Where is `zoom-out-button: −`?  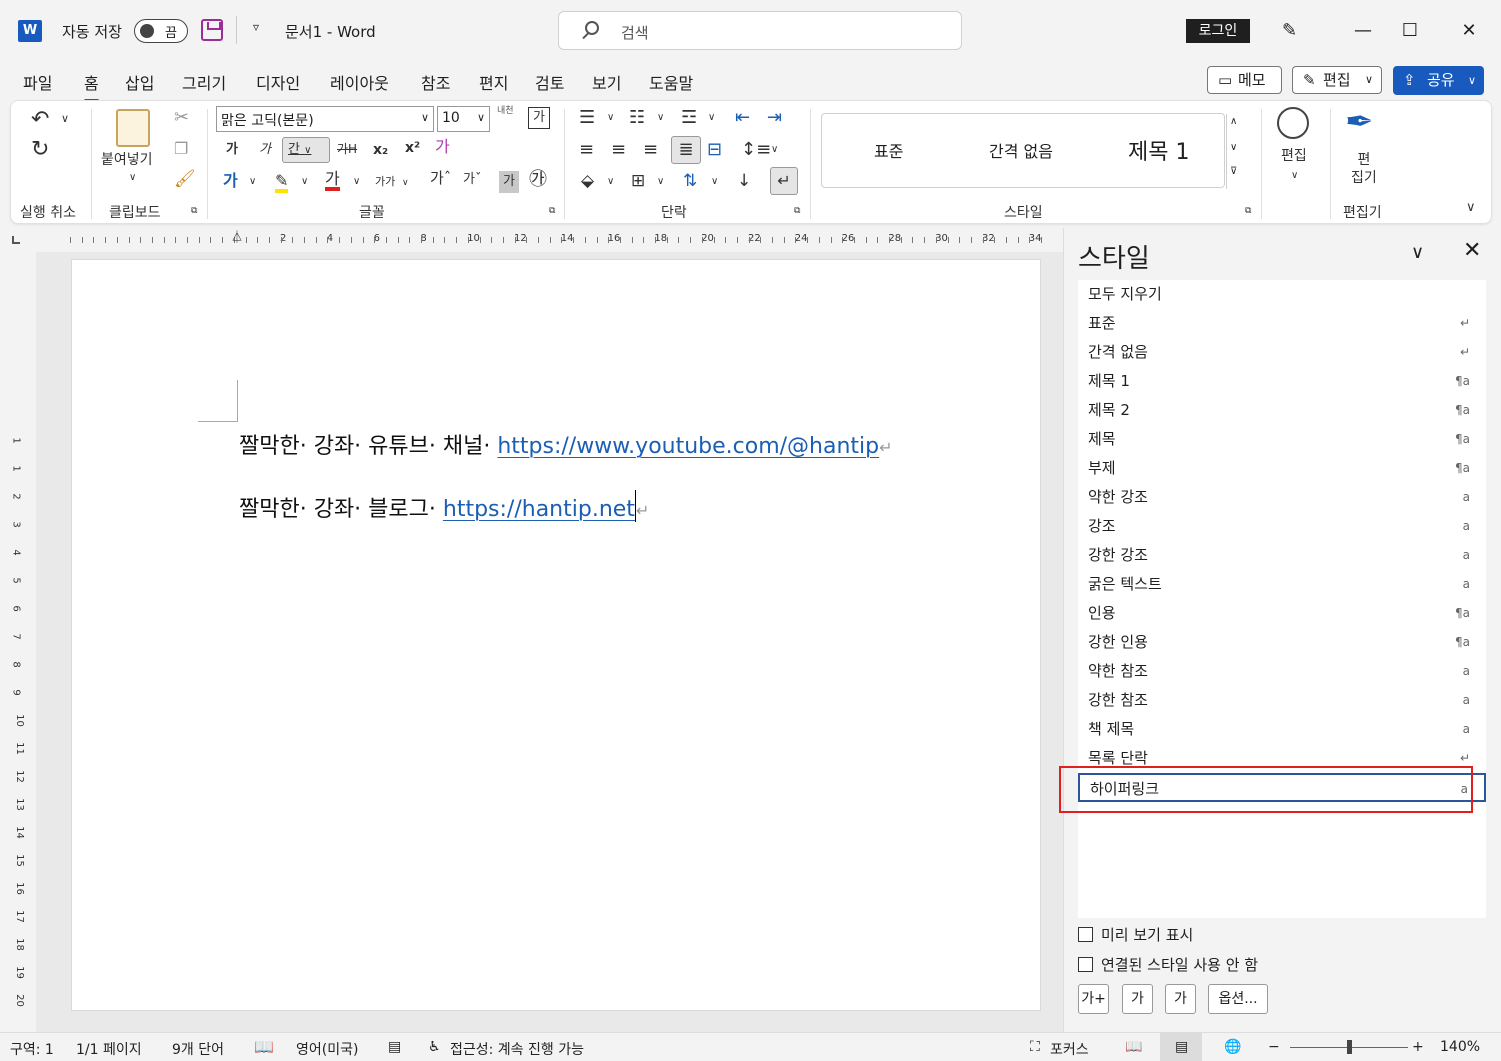
zoom-out-button: − is located at coordinates (1274, 1047).